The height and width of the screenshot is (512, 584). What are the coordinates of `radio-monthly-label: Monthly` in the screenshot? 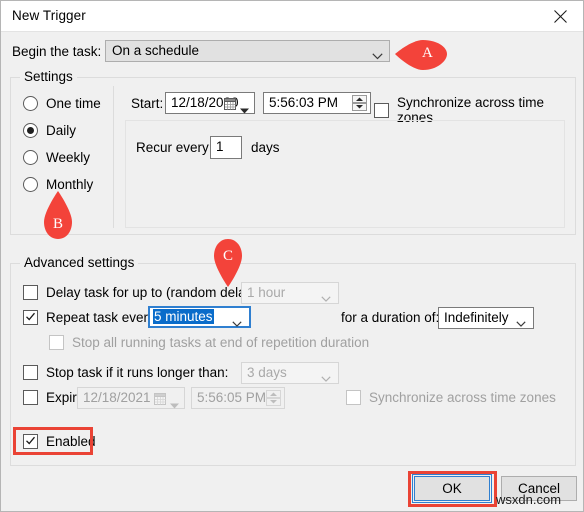 It's located at (70, 184).